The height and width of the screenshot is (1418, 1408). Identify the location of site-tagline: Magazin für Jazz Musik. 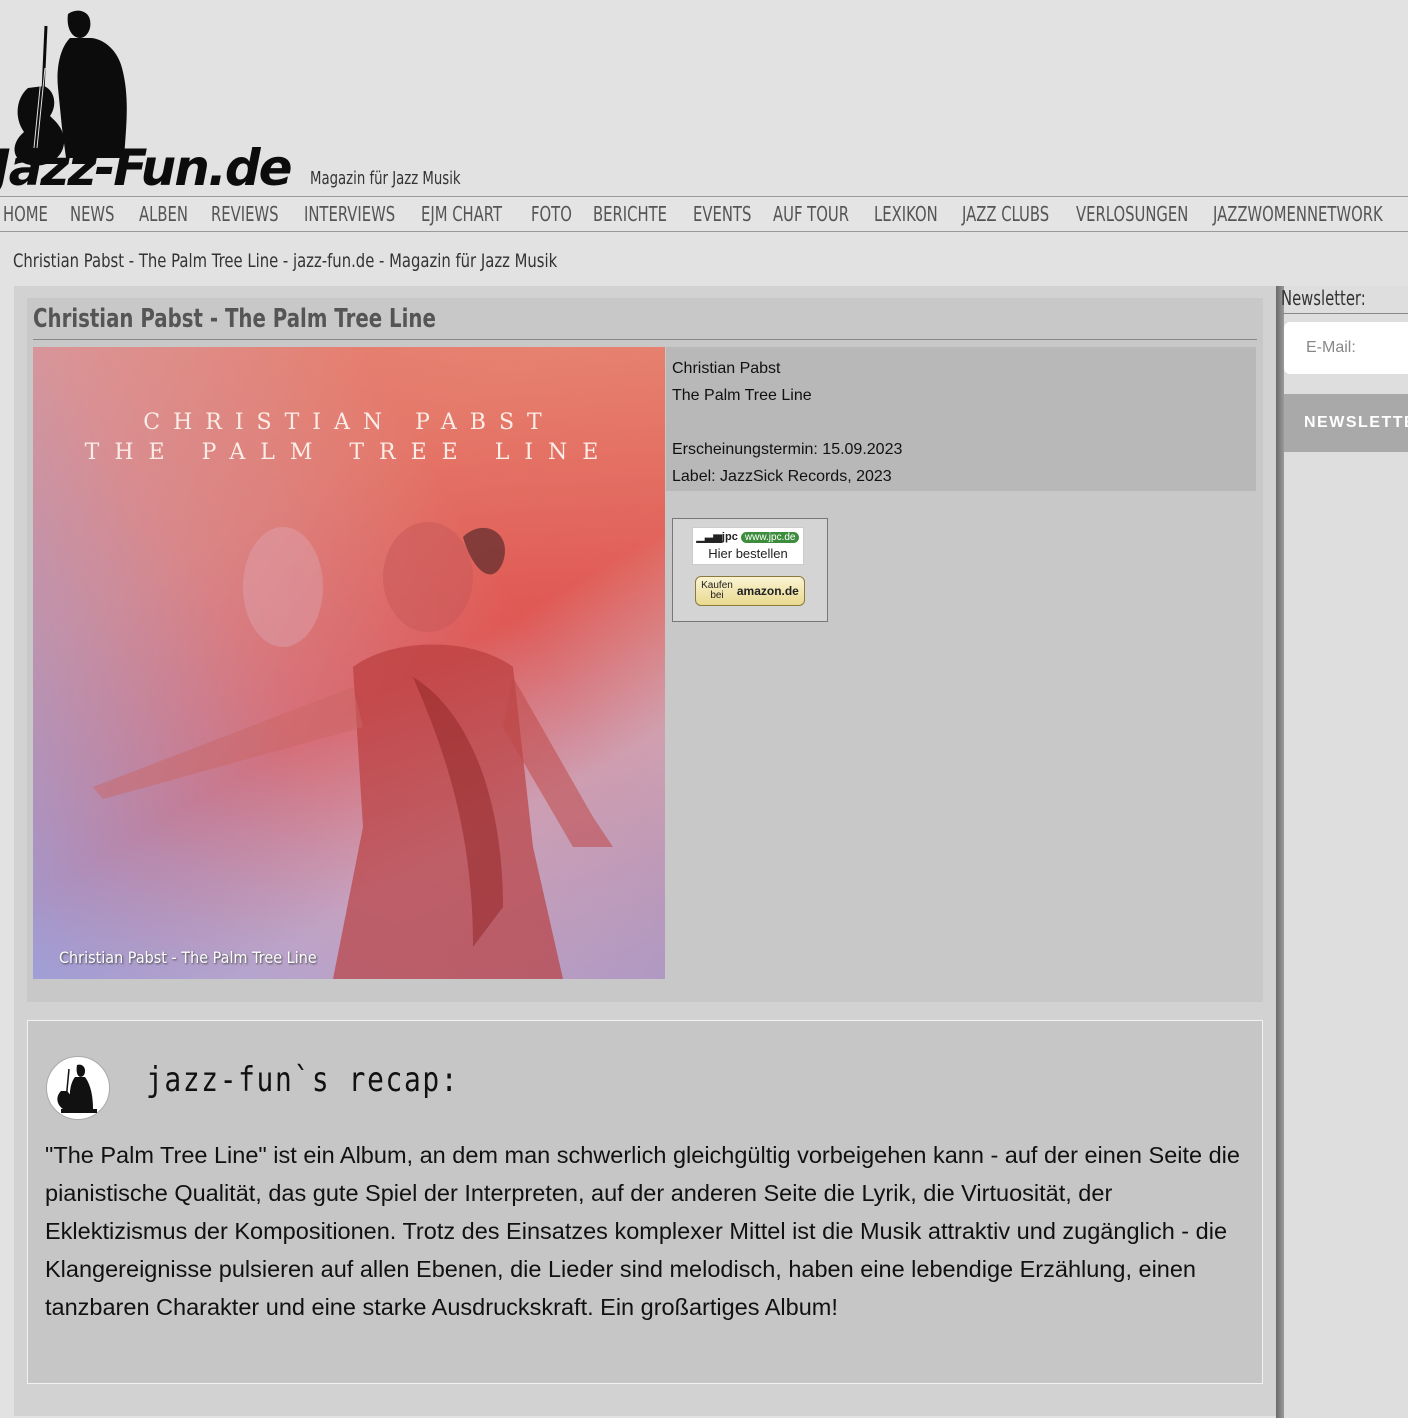
(385, 178).